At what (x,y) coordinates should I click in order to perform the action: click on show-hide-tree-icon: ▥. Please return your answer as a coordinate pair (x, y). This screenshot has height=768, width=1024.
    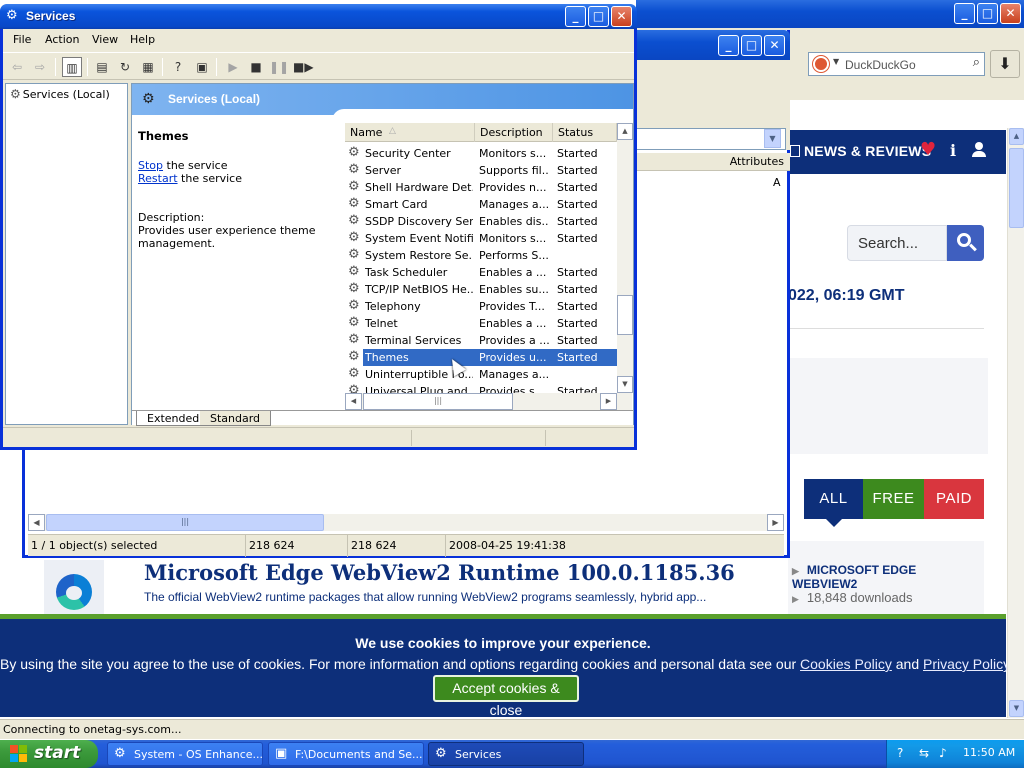
    Looking at the image, I should click on (72, 67).